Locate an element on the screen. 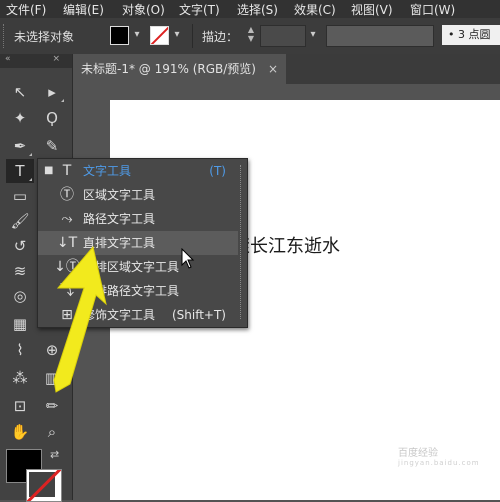 Image resolution: width=500 pixels, height=502 pixels. tools-panel-header: « × is located at coordinates (36, 61).